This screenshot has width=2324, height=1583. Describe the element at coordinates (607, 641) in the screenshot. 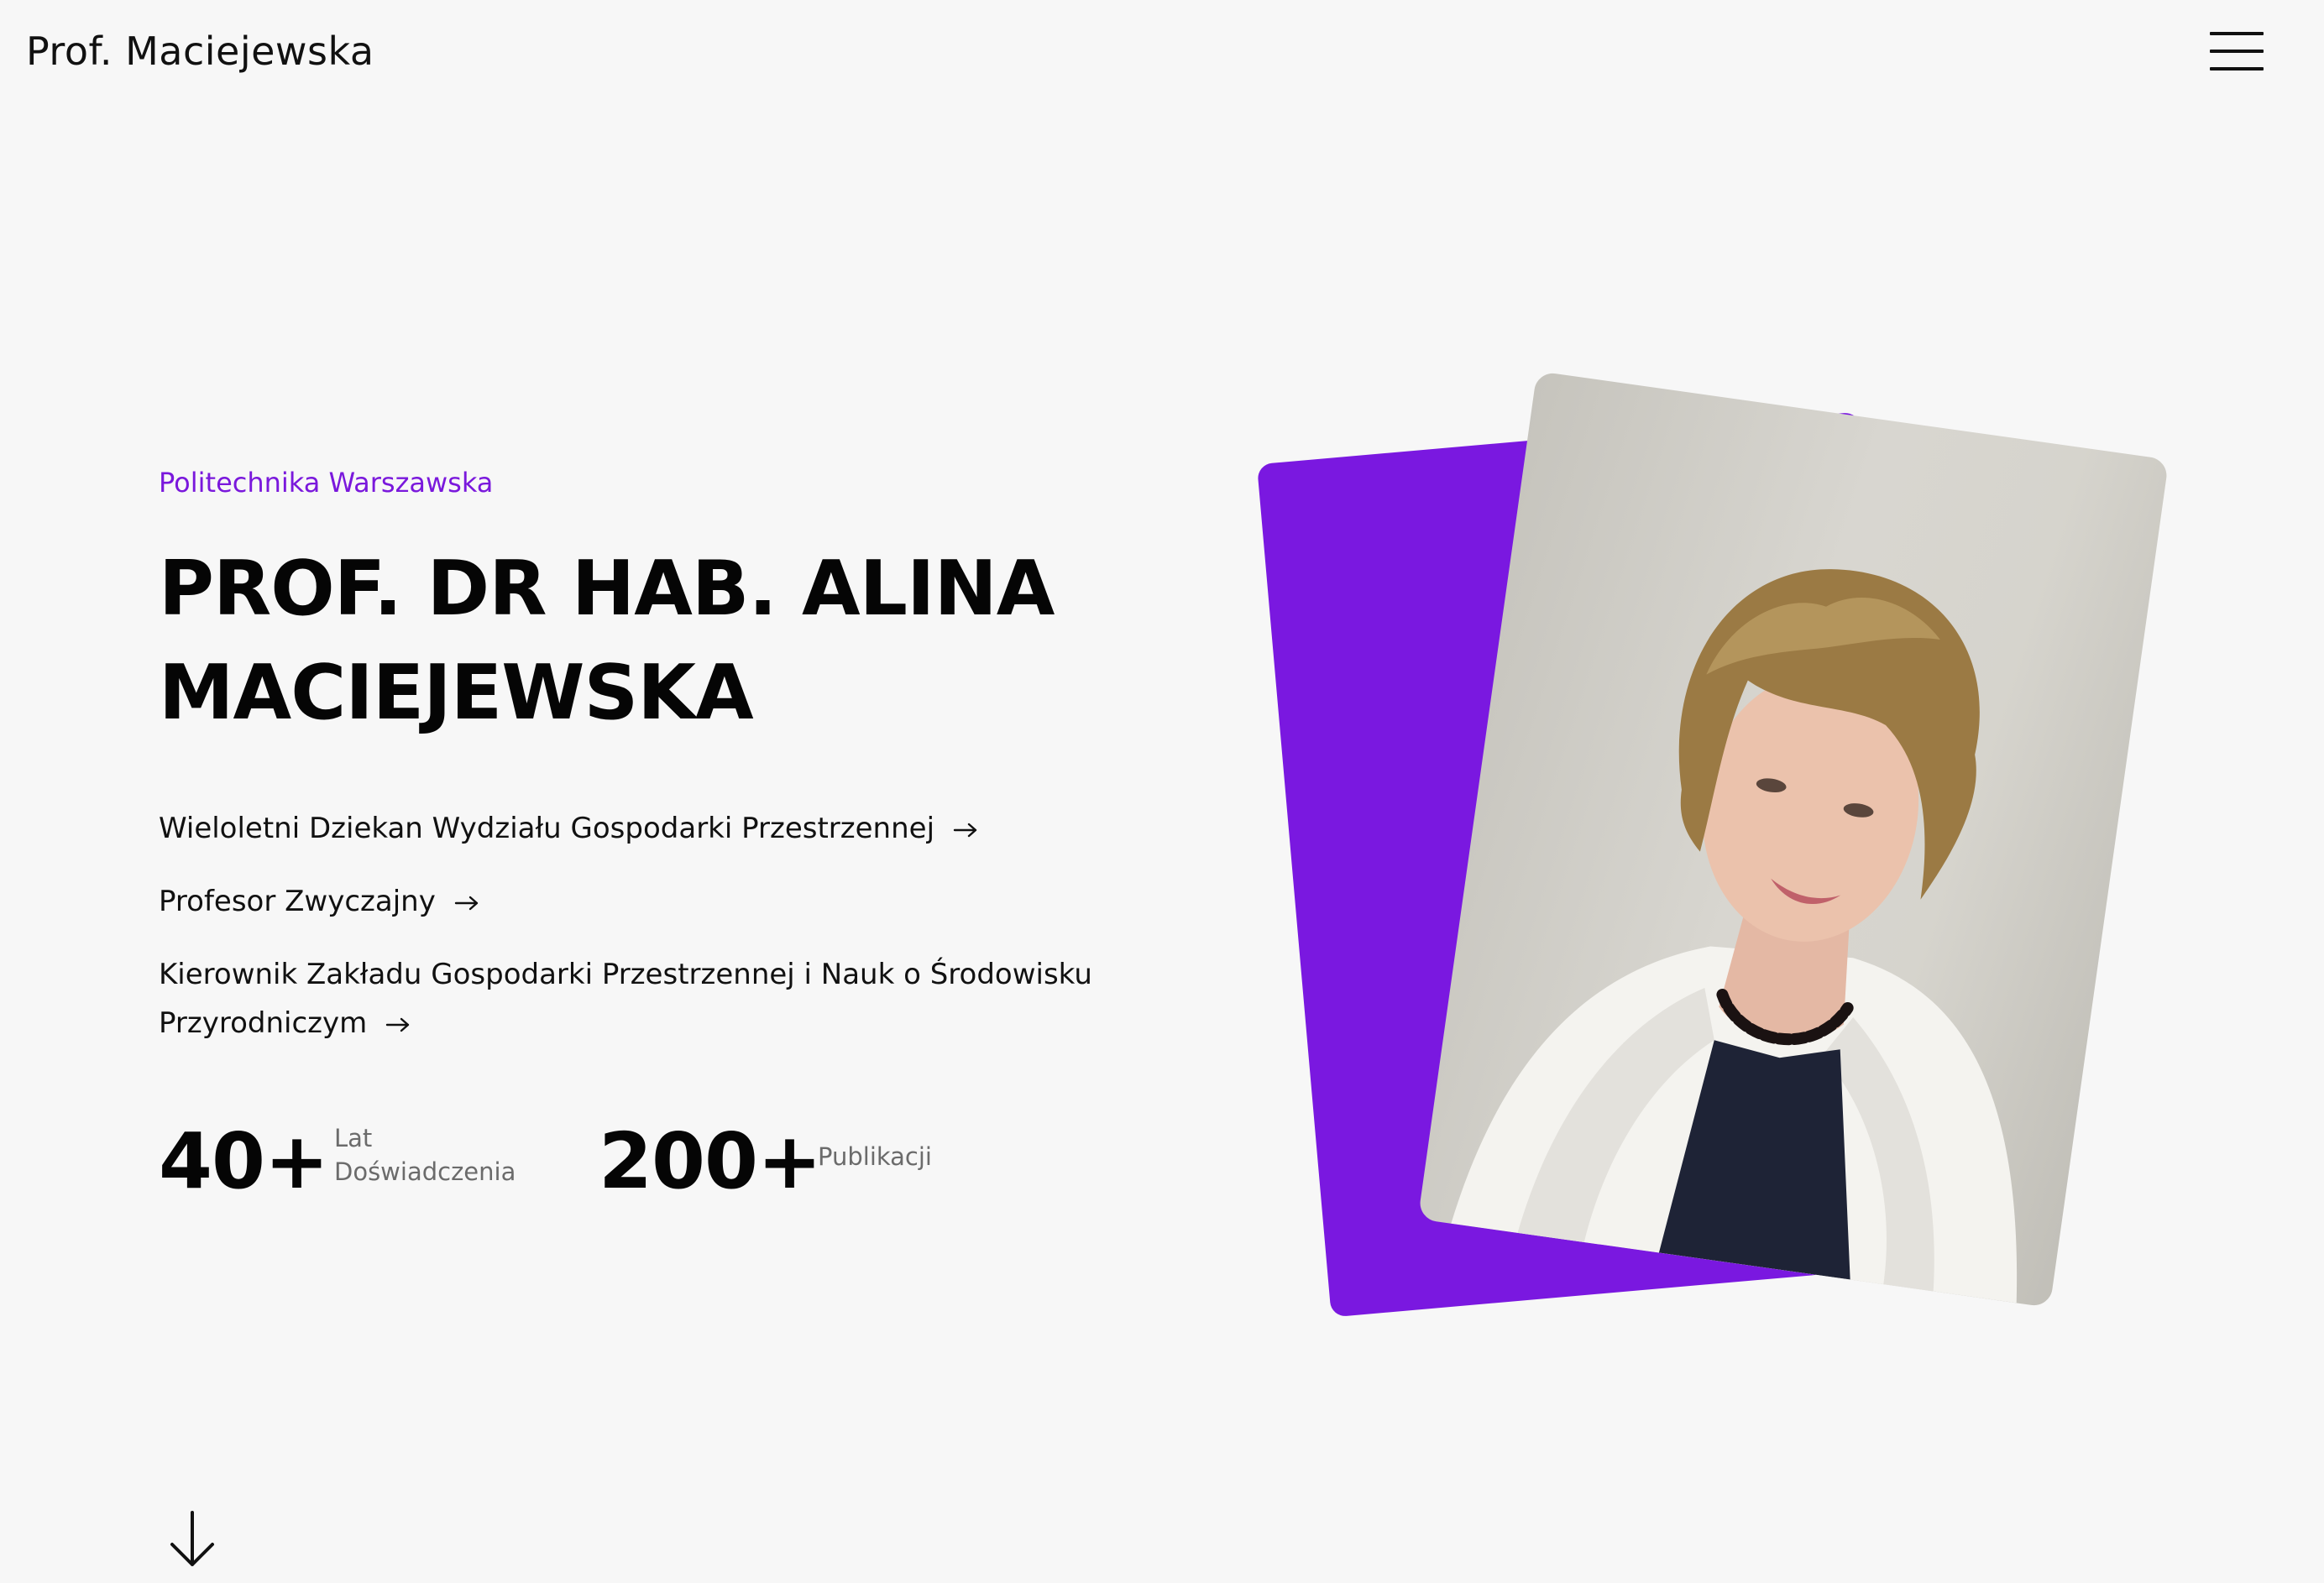

I see `page-title: PROF. DR HAB. ALINA MACIEJEWSKA` at that location.